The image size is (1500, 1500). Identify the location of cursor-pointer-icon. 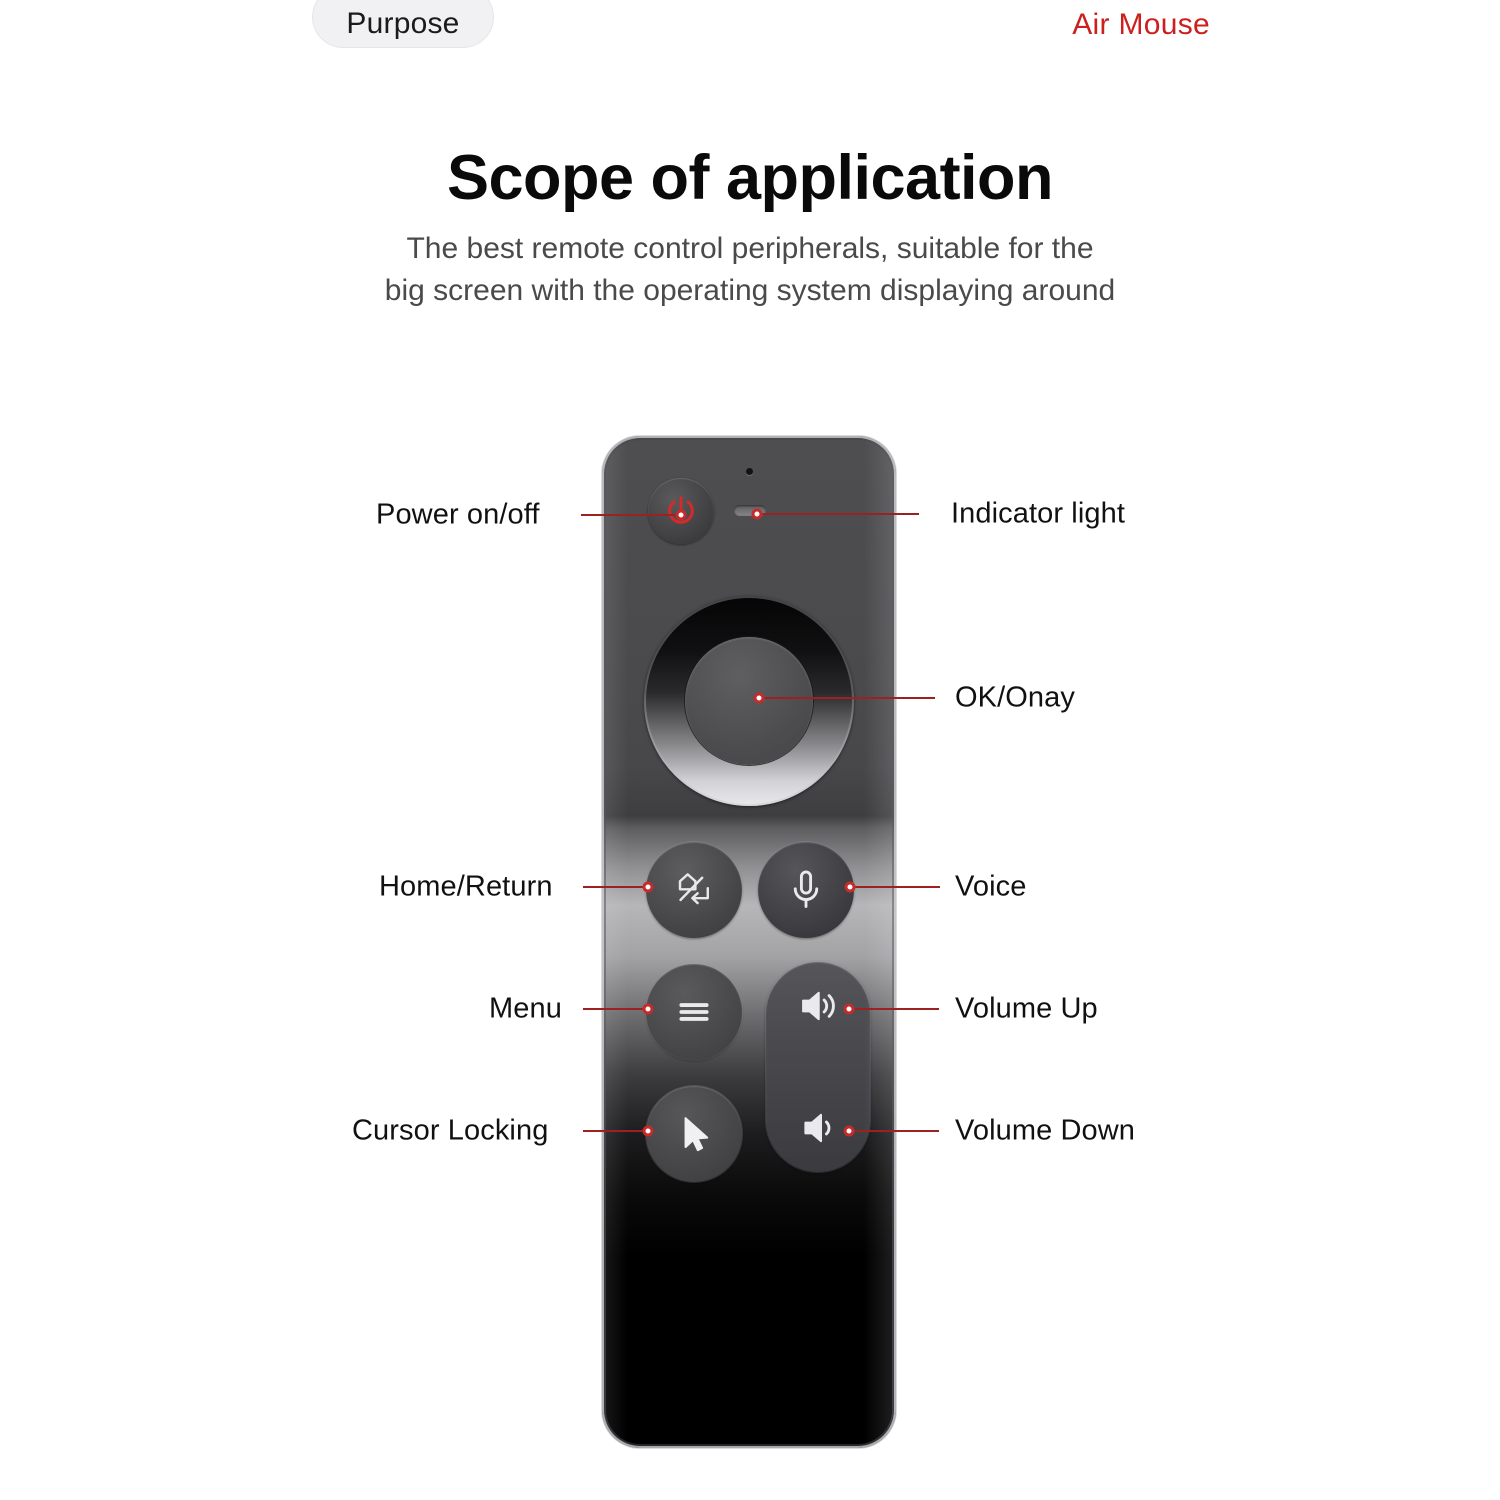
(696, 1134).